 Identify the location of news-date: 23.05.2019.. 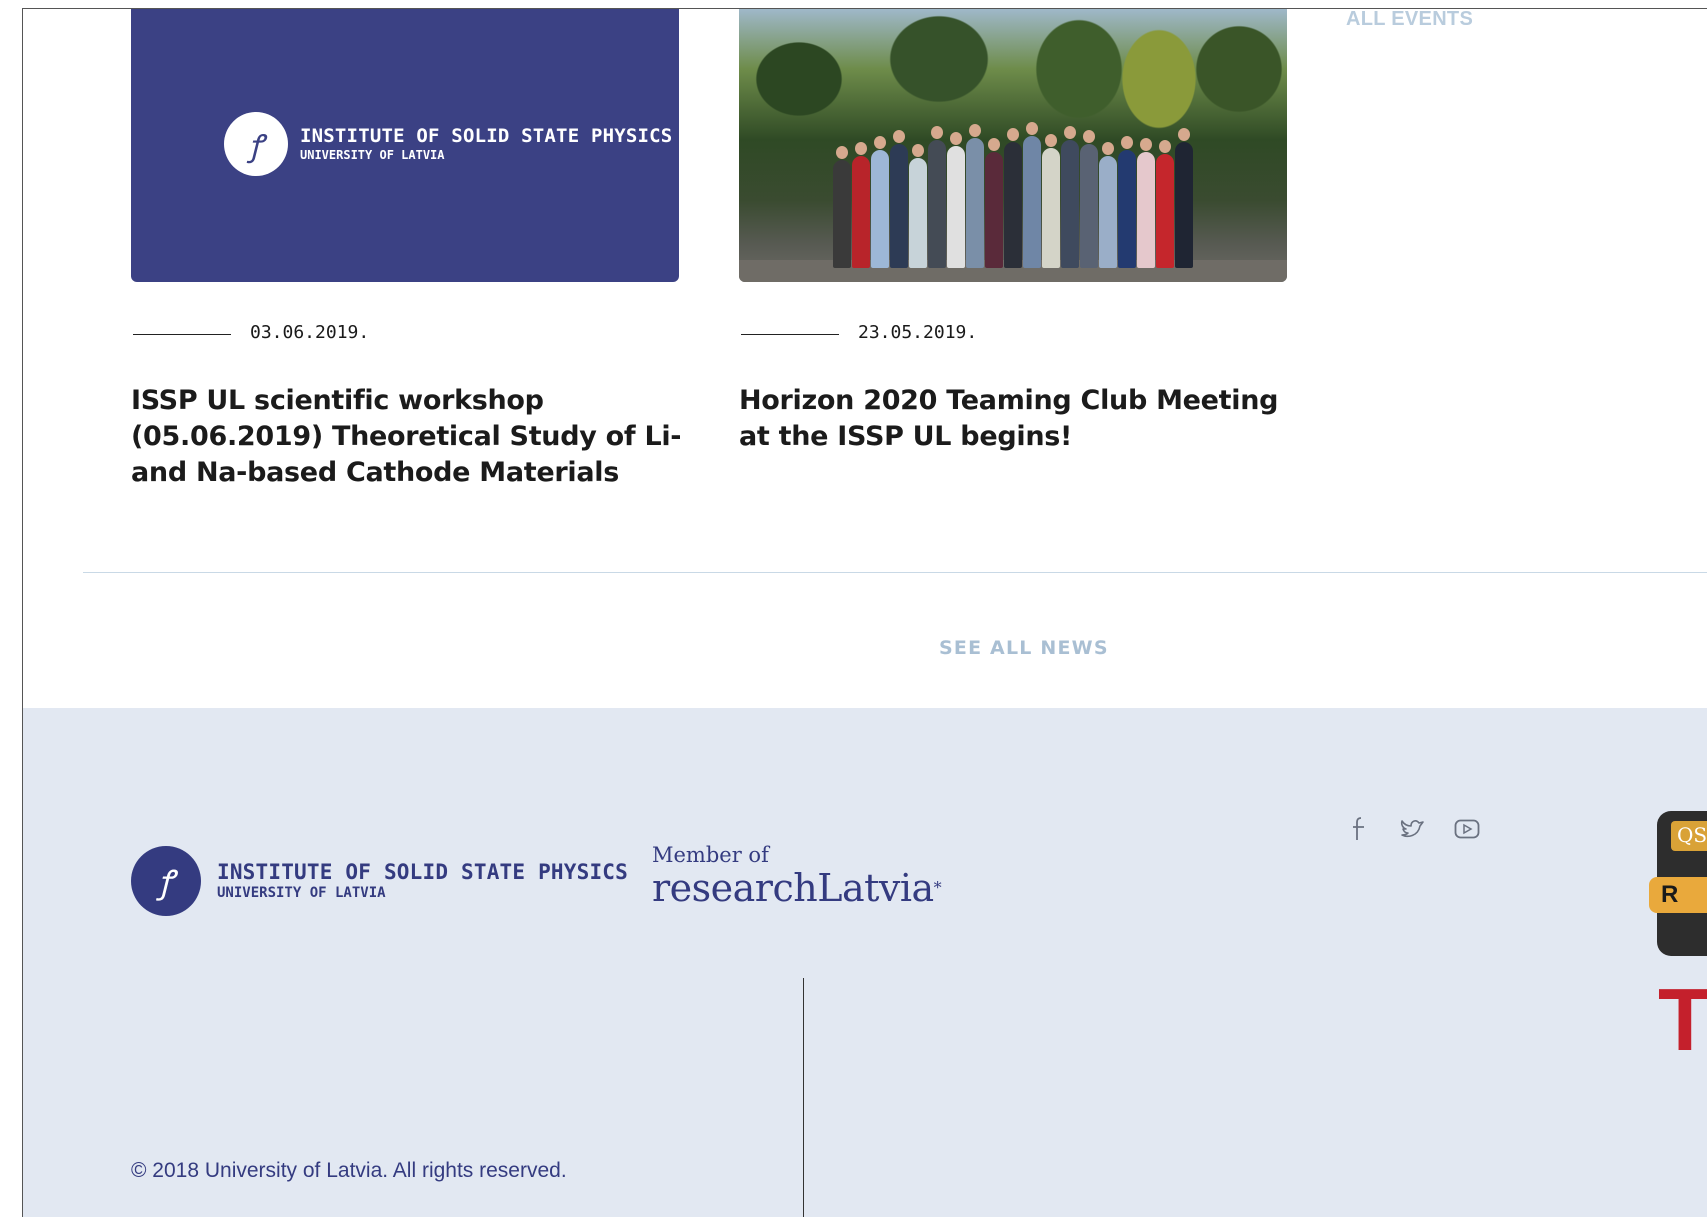
(918, 332).